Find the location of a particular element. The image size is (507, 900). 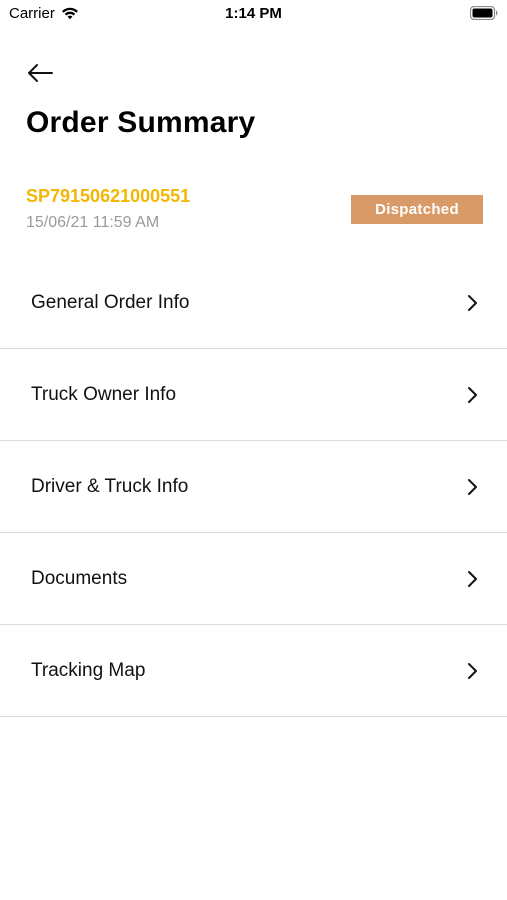

arrow-left-icon is located at coordinates (40, 73).